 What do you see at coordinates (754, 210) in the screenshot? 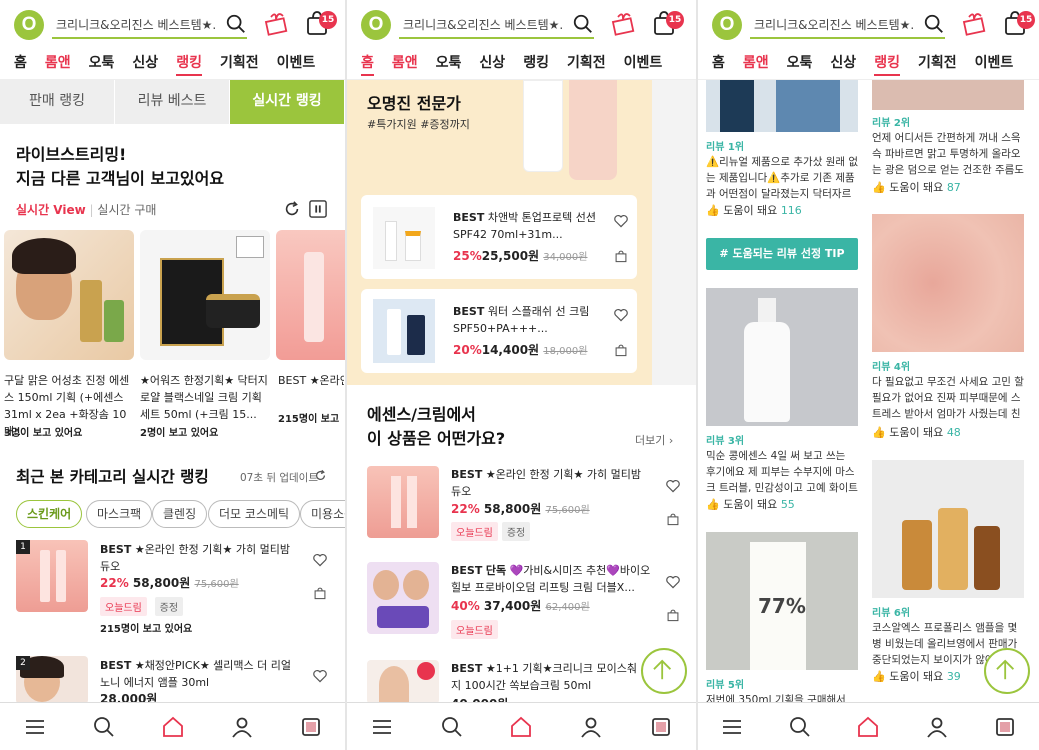
I see `helpful-button-1: 👍 도움이 돼요 116` at bounding box center [754, 210].